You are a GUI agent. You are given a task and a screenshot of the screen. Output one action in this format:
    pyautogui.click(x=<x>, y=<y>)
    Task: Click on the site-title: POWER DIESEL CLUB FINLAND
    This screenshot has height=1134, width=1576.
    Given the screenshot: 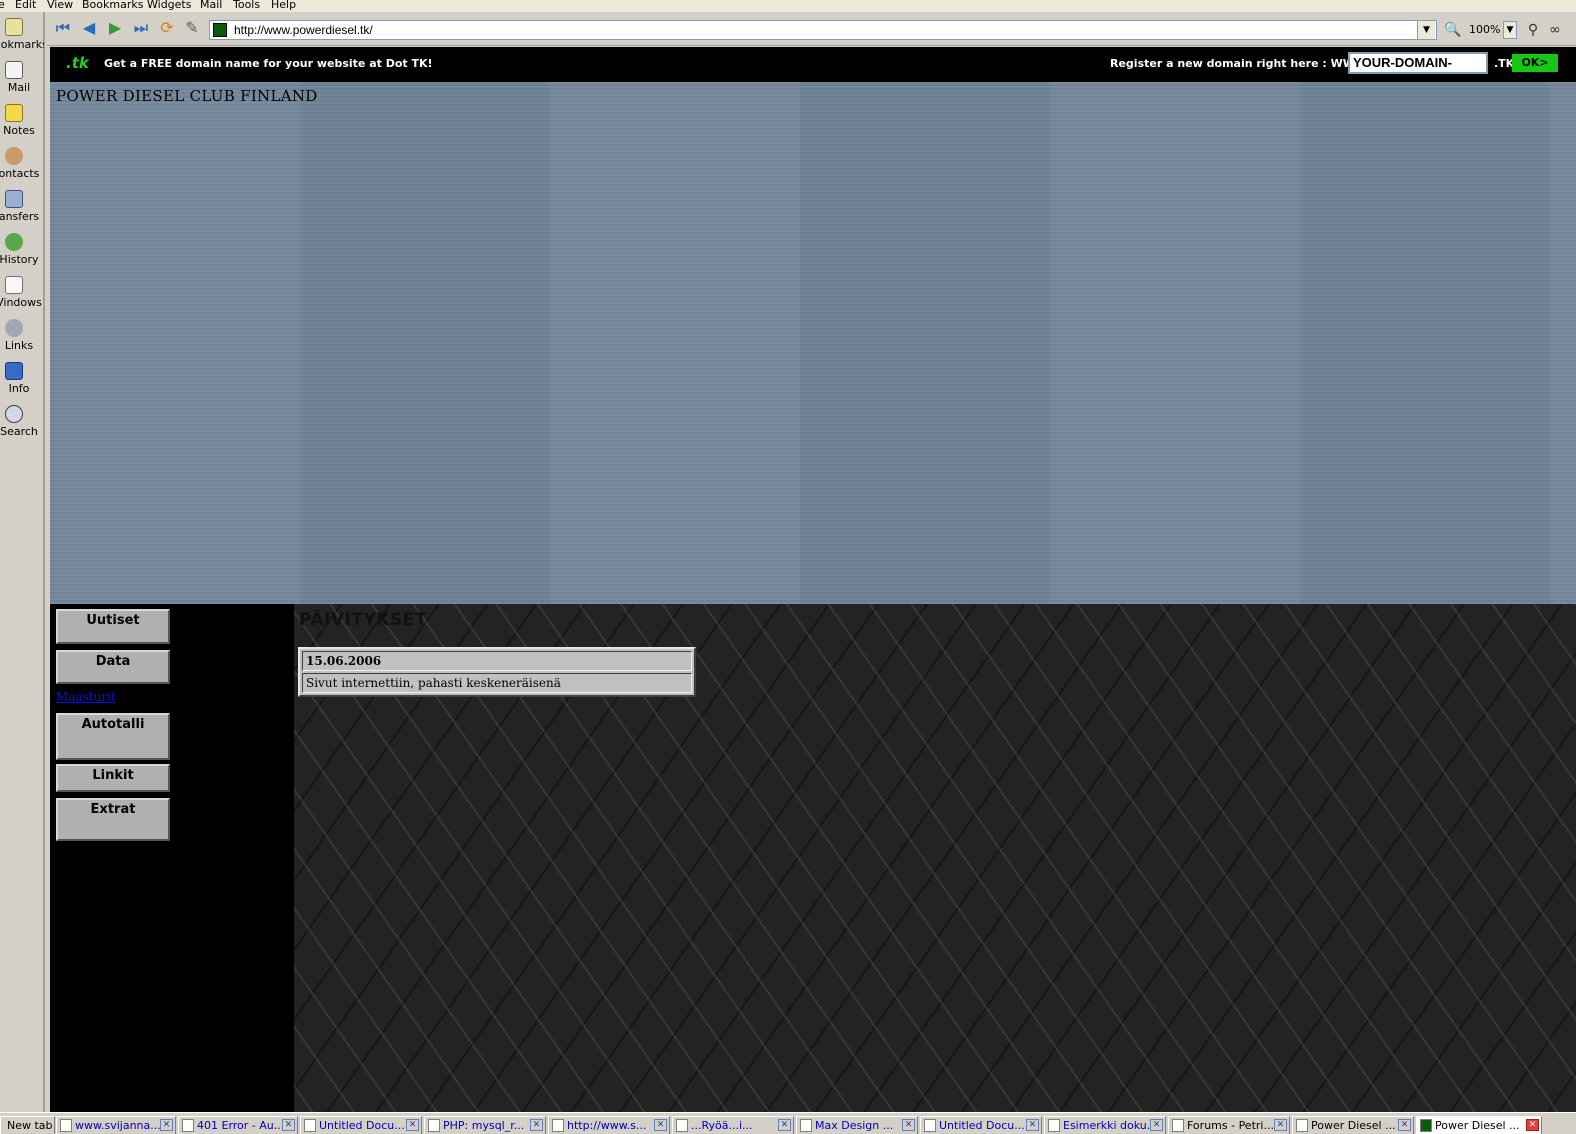 What is the action you would take?
    pyautogui.click(x=187, y=96)
    